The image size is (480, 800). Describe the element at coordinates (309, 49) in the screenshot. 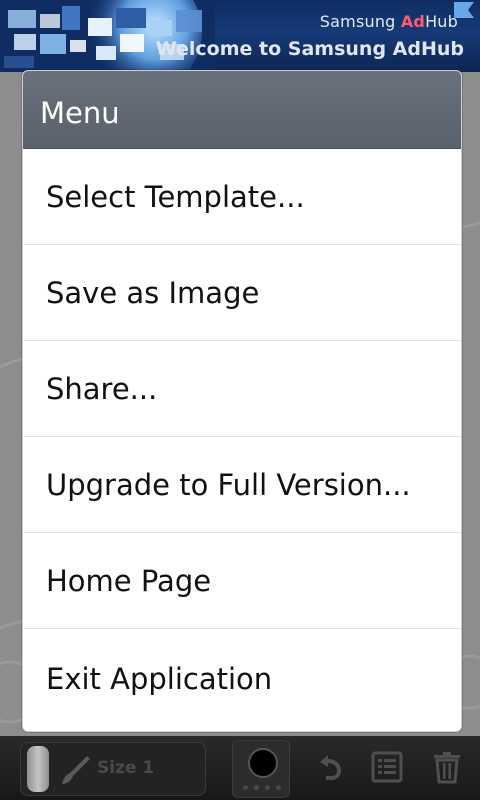

I see `ad-welcome-text: Welcome to Samsung AdHub` at that location.